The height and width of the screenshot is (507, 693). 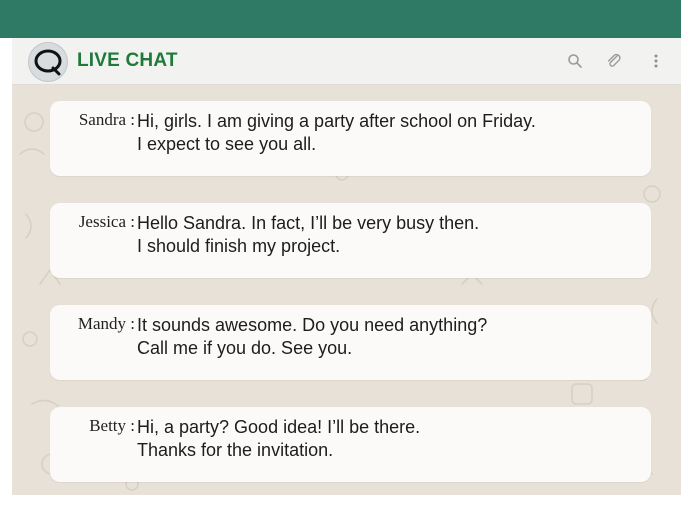 What do you see at coordinates (575, 61) in the screenshot?
I see `search-icon` at bounding box center [575, 61].